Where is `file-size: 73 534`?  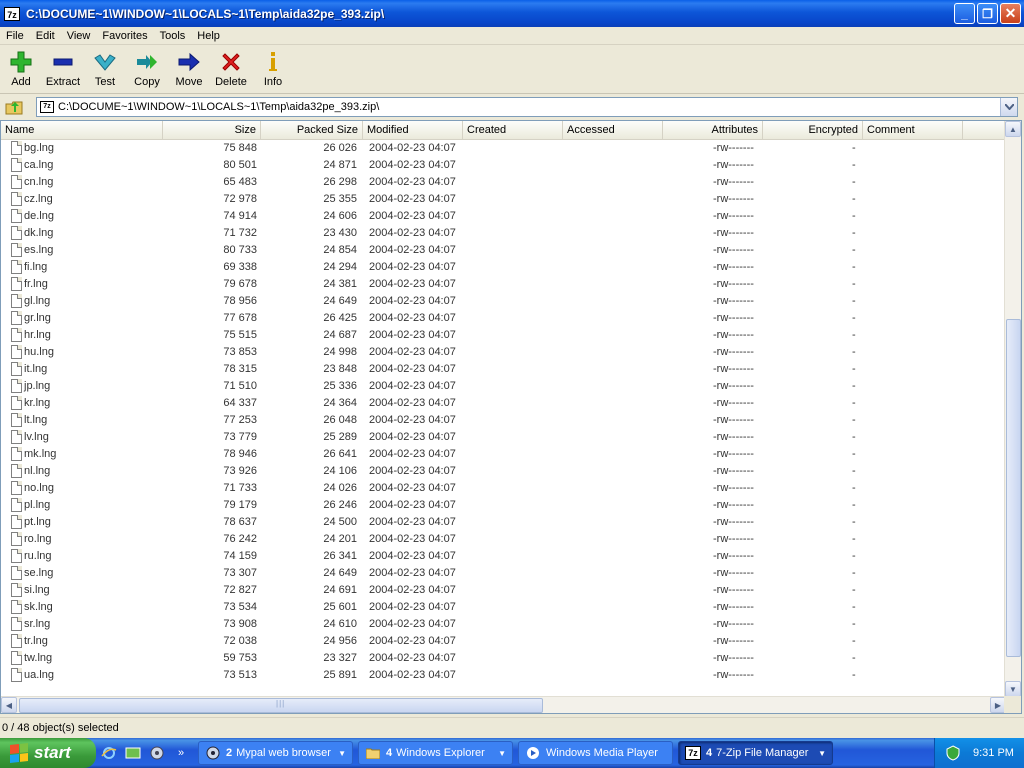
file-size: 73 534 is located at coordinates (240, 607).